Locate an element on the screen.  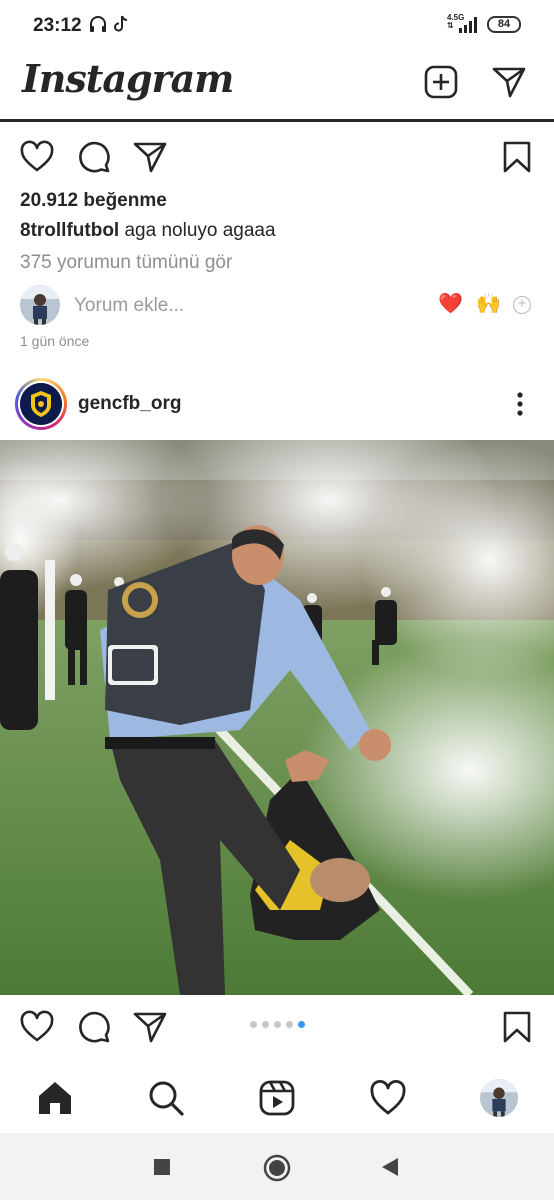
bottom-navigation is located at coordinates (277, 1099).